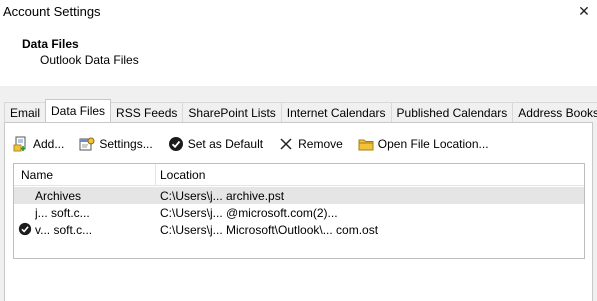 The height and width of the screenshot is (301, 597). What do you see at coordinates (58, 196) in the screenshot?
I see `list-item-name: Archives` at bounding box center [58, 196].